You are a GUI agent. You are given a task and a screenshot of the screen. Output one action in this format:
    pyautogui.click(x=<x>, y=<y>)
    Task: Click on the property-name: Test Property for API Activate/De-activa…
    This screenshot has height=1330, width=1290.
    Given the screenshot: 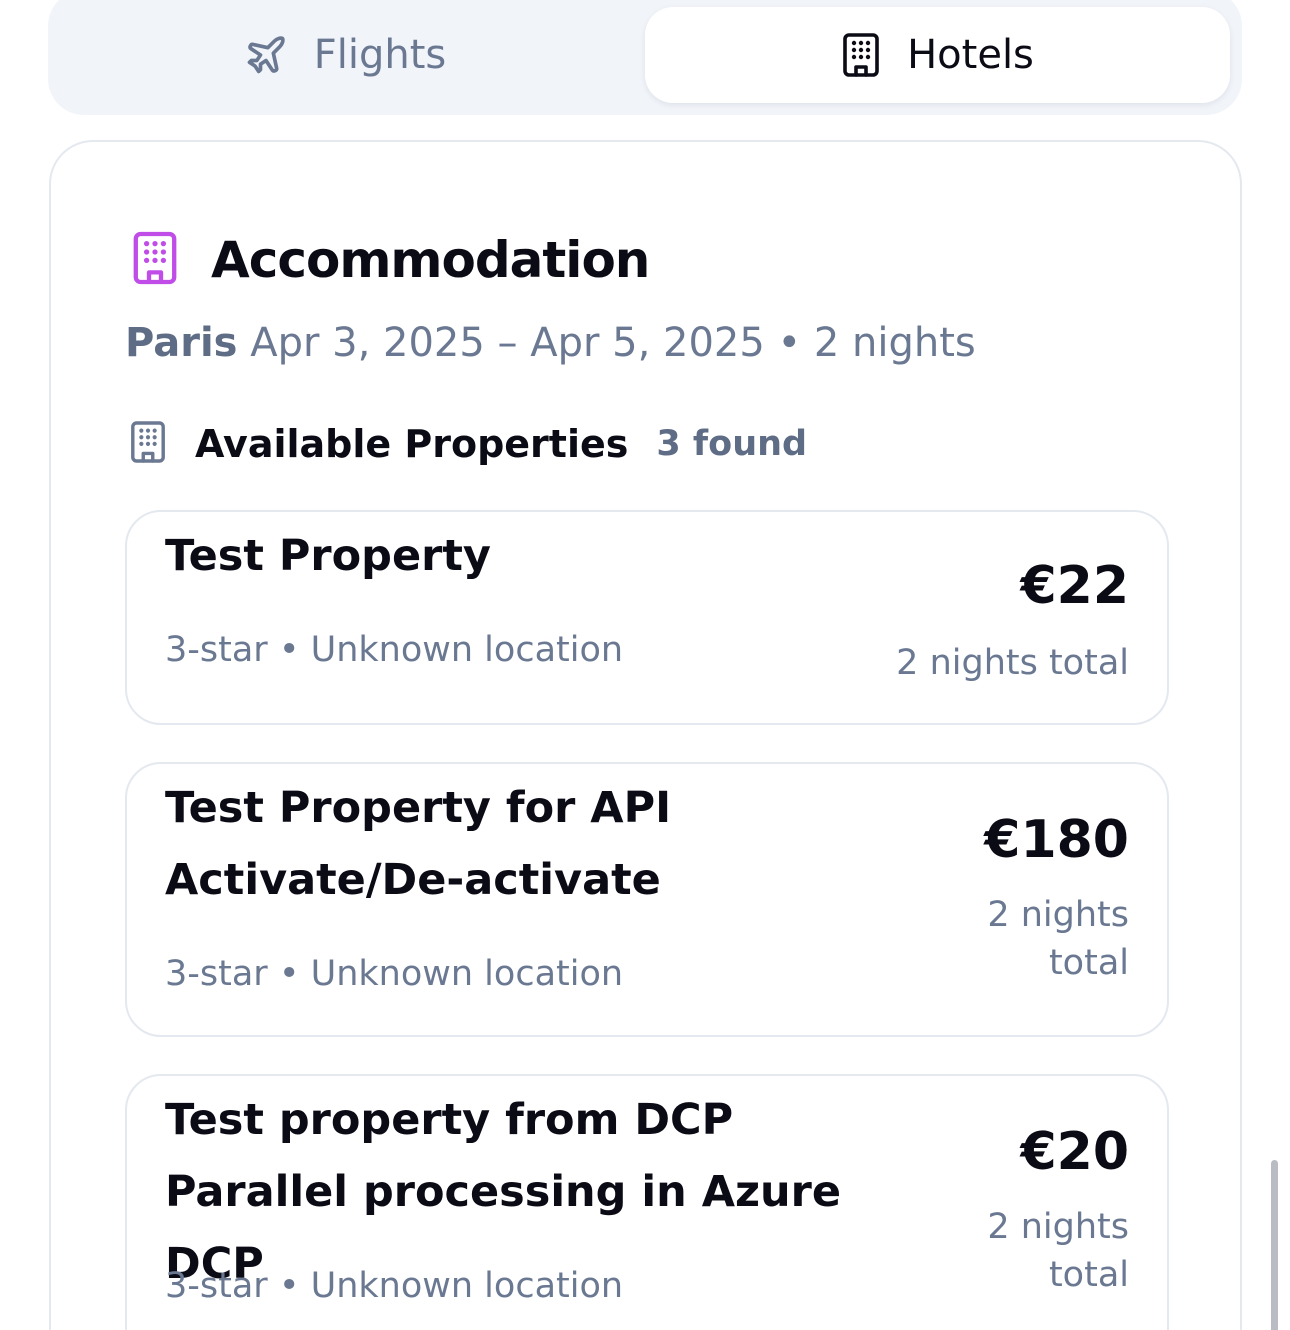 What is the action you would take?
    pyautogui.click(x=418, y=844)
    